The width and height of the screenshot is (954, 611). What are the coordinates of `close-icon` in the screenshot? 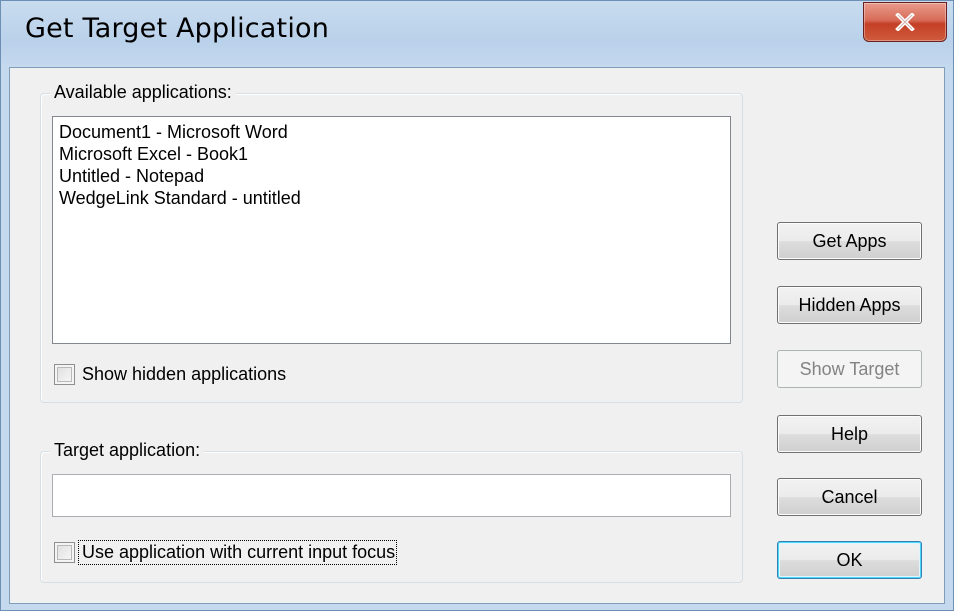 It's located at (905, 22).